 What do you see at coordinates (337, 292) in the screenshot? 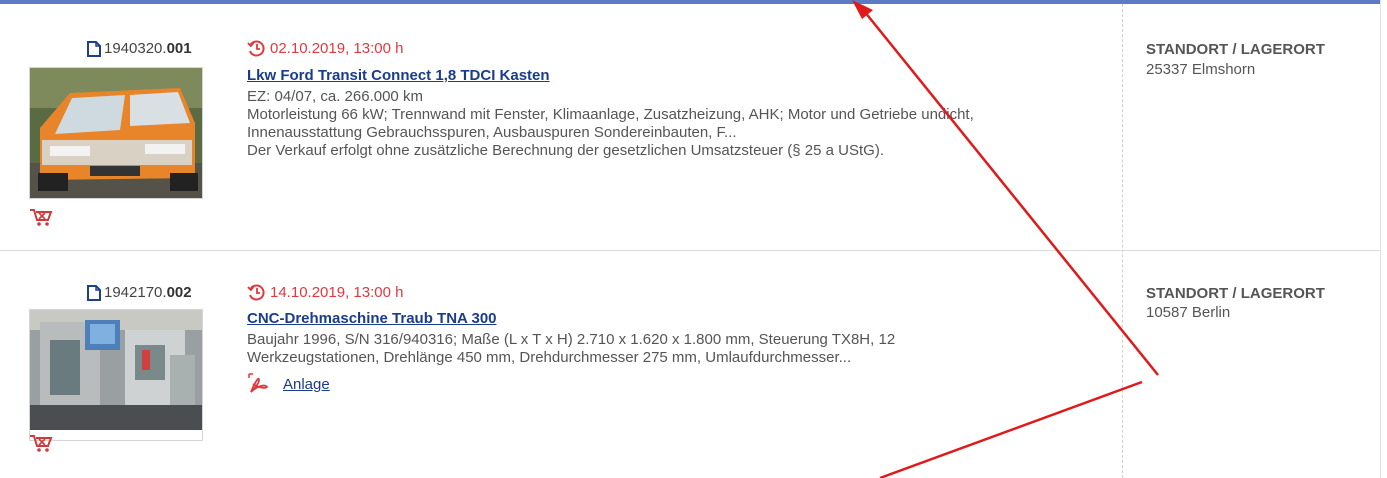
I see `auction-date-text: 14.10.2019, 13:00 h` at bounding box center [337, 292].